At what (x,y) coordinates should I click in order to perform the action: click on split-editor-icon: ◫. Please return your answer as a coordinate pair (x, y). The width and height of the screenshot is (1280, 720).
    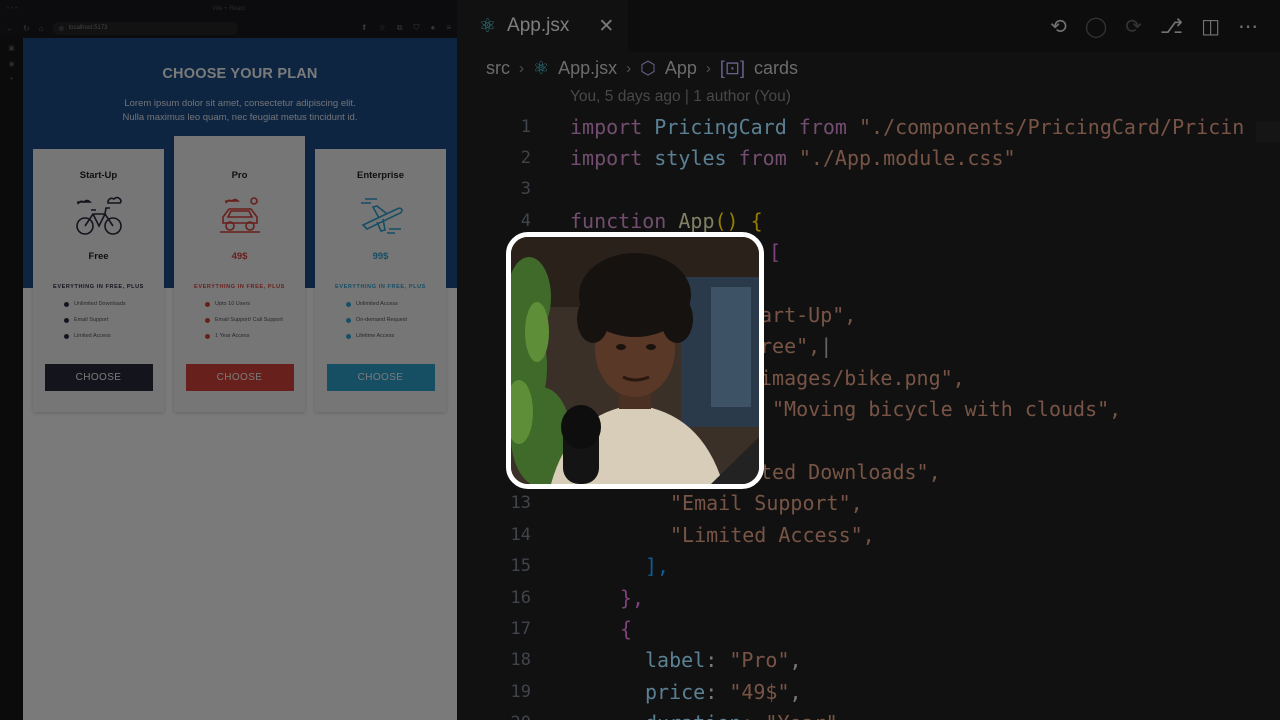
    Looking at the image, I should click on (1210, 26).